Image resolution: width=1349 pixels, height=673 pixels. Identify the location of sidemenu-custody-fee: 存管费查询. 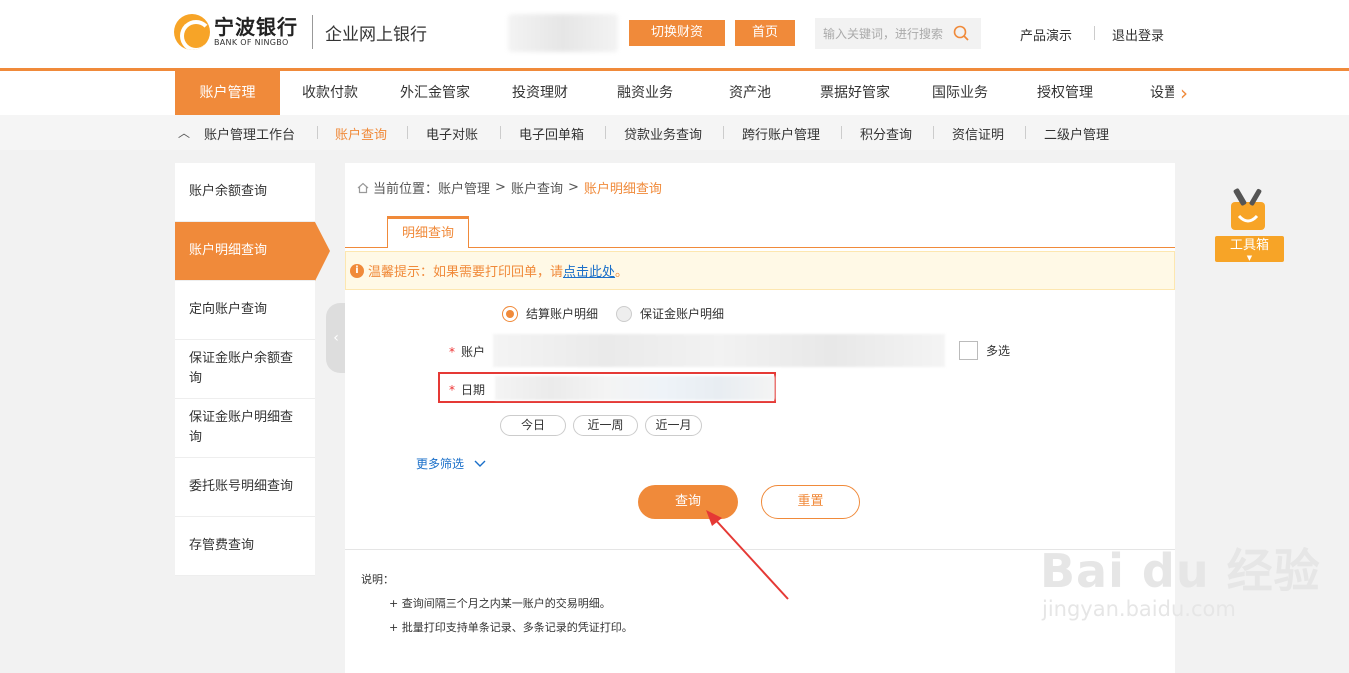
(245, 546).